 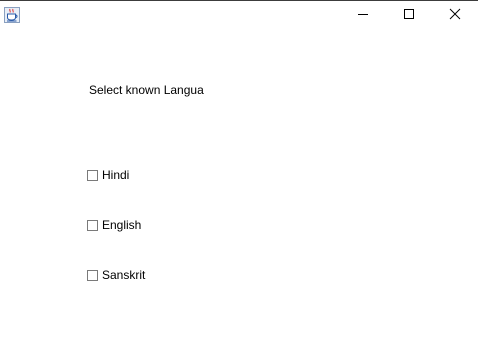 I want to click on maximize-button, so click(x=409, y=16).